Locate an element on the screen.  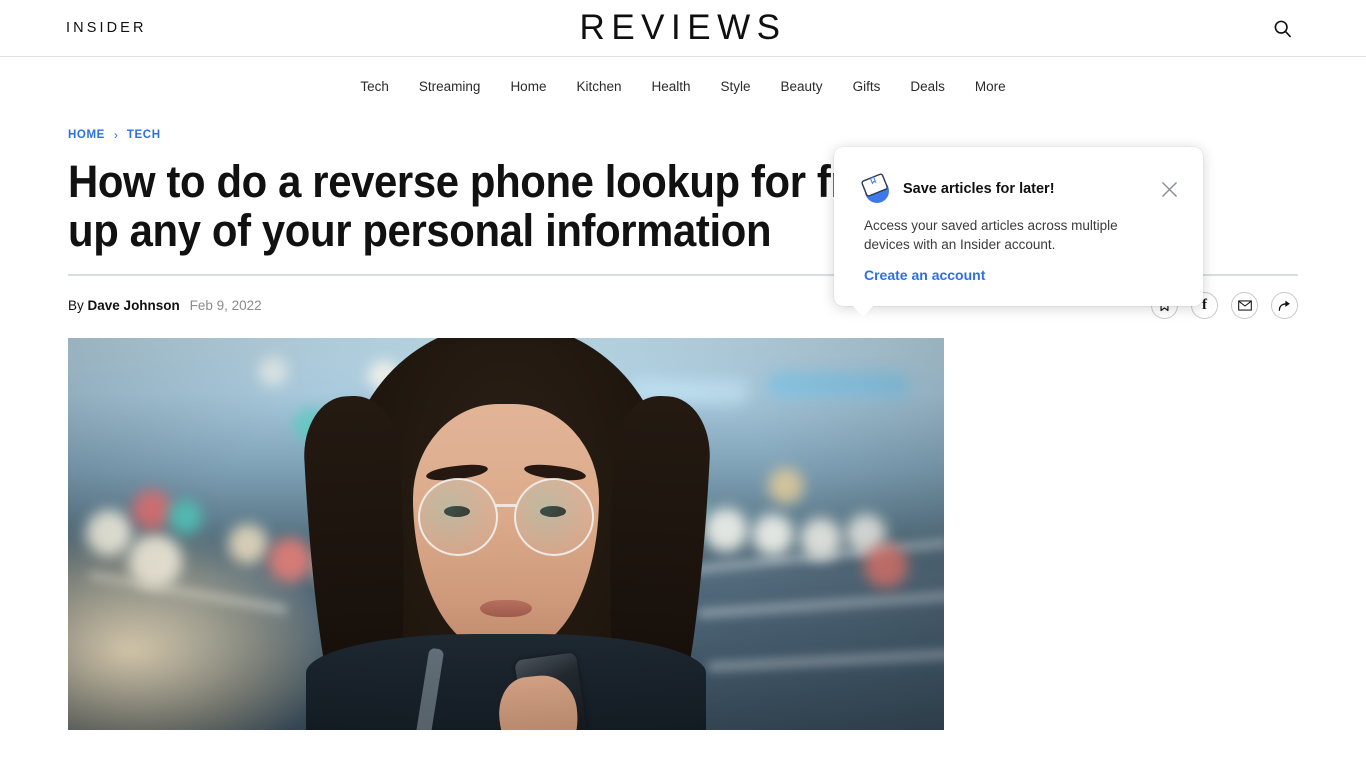
facebook-glyph: f is located at coordinates (1204, 305).